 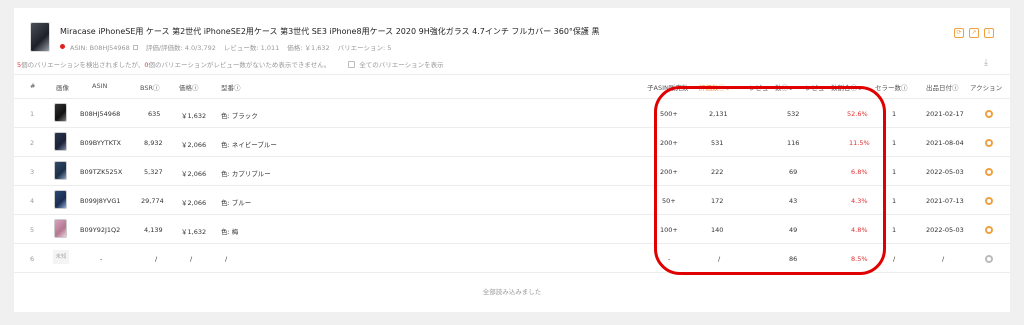 I want to click on refresh-icon: ⟳, so click(x=959, y=33).